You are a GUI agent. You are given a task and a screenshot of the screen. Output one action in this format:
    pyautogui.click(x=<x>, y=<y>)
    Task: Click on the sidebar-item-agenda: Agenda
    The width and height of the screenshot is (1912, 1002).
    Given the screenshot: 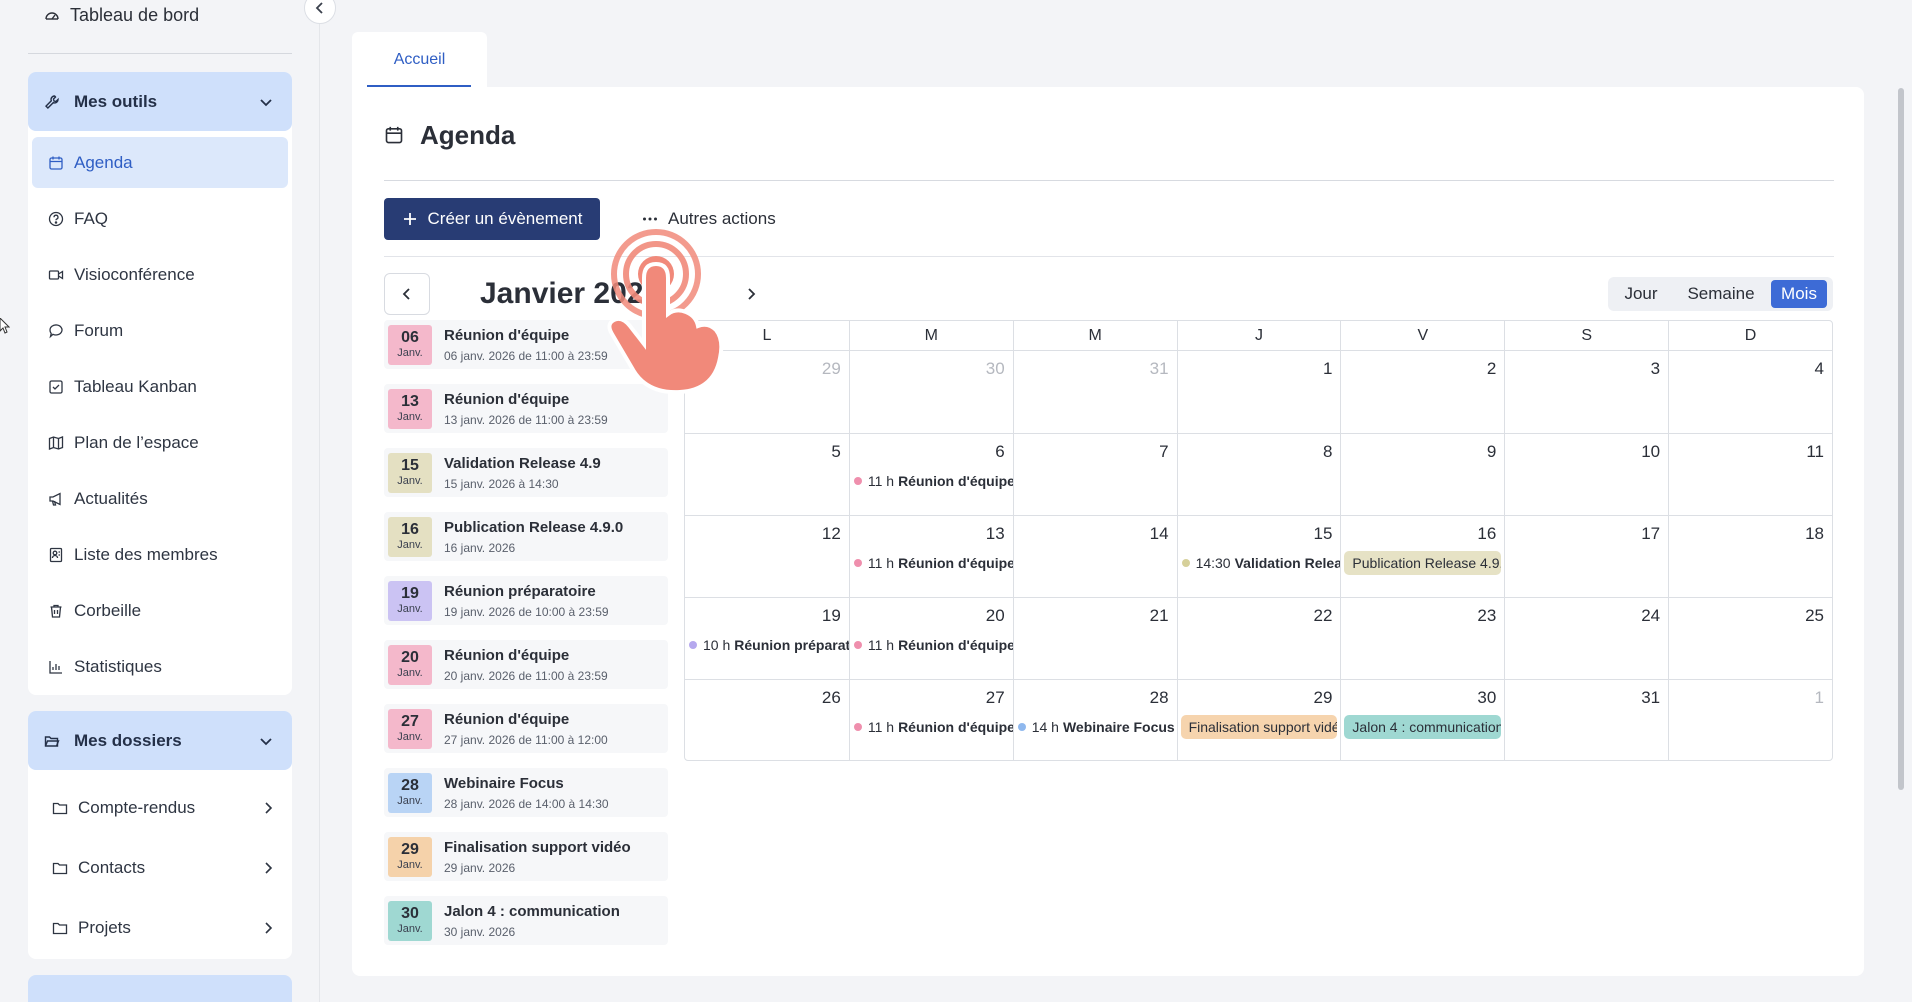 What is the action you would take?
    pyautogui.click(x=160, y=162)
    